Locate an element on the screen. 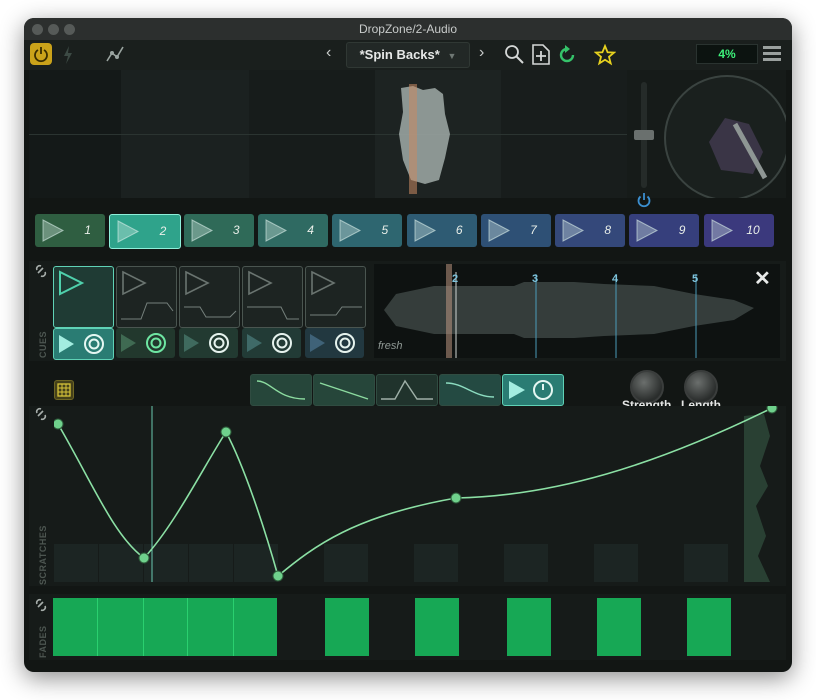 This screenshot has width=816, height=700. automation-icon is located at coordinates (116, 54).